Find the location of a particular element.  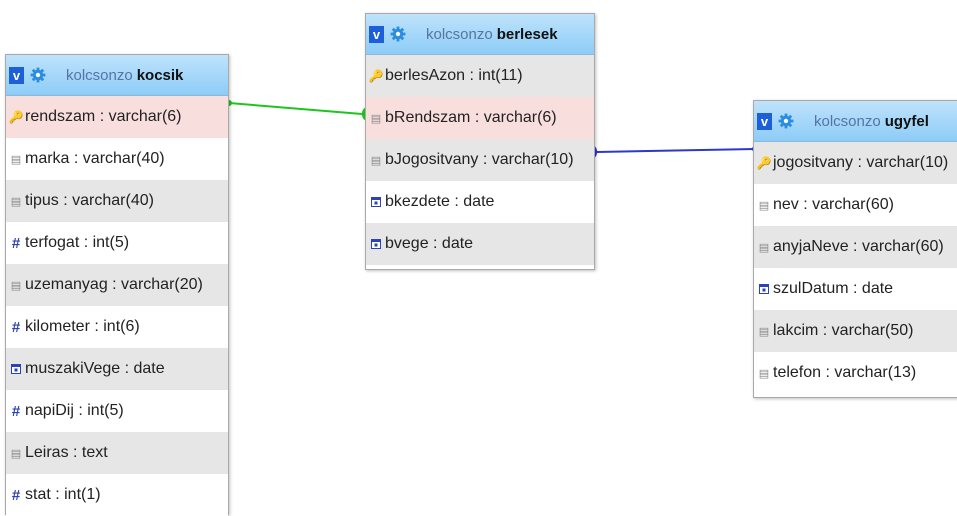

column-label: uzemanyag : varchar(20) is located at coordinates (114, 284).